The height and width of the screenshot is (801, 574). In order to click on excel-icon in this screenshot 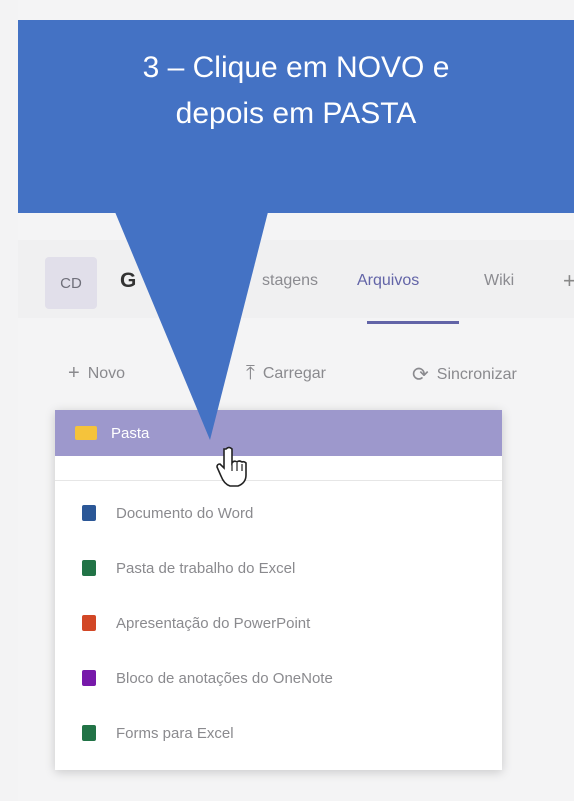, I will do `click(89, 568)`.